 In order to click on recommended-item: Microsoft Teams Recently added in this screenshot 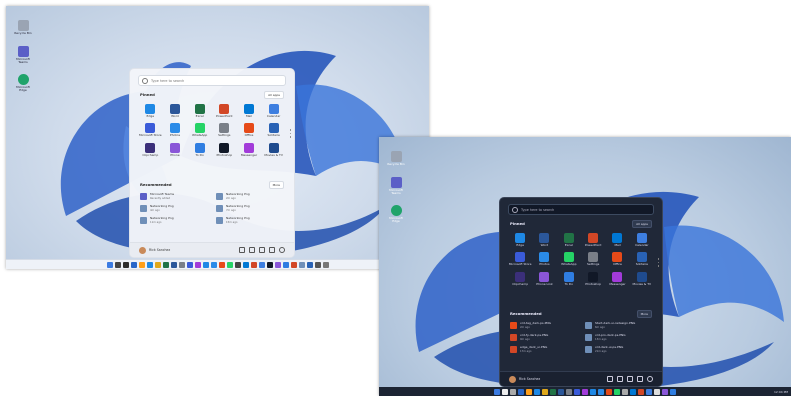, I will do `click(174, 196)`.